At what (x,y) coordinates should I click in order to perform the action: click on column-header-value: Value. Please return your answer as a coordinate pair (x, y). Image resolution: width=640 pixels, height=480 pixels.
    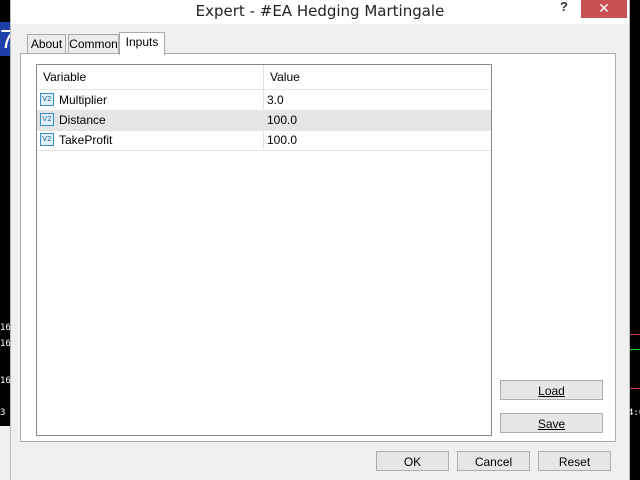
    Looking at the image, I should click on (377, 77).